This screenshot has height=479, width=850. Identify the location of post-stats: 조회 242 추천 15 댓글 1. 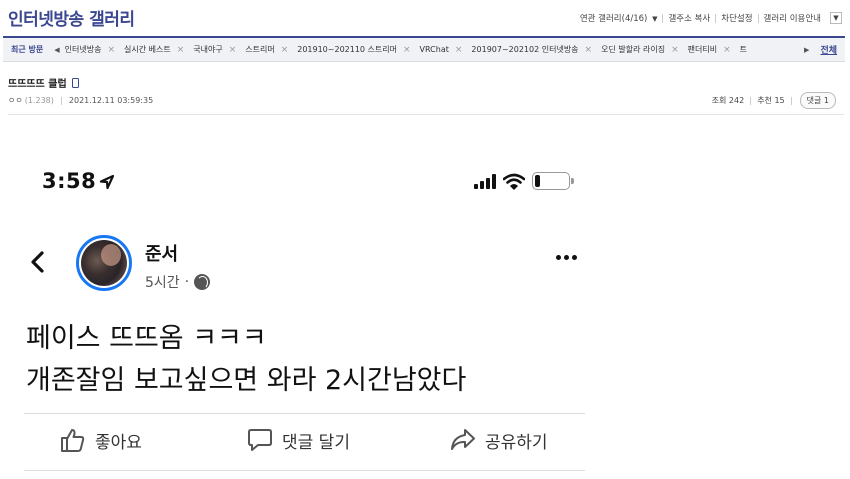
(774, 100).